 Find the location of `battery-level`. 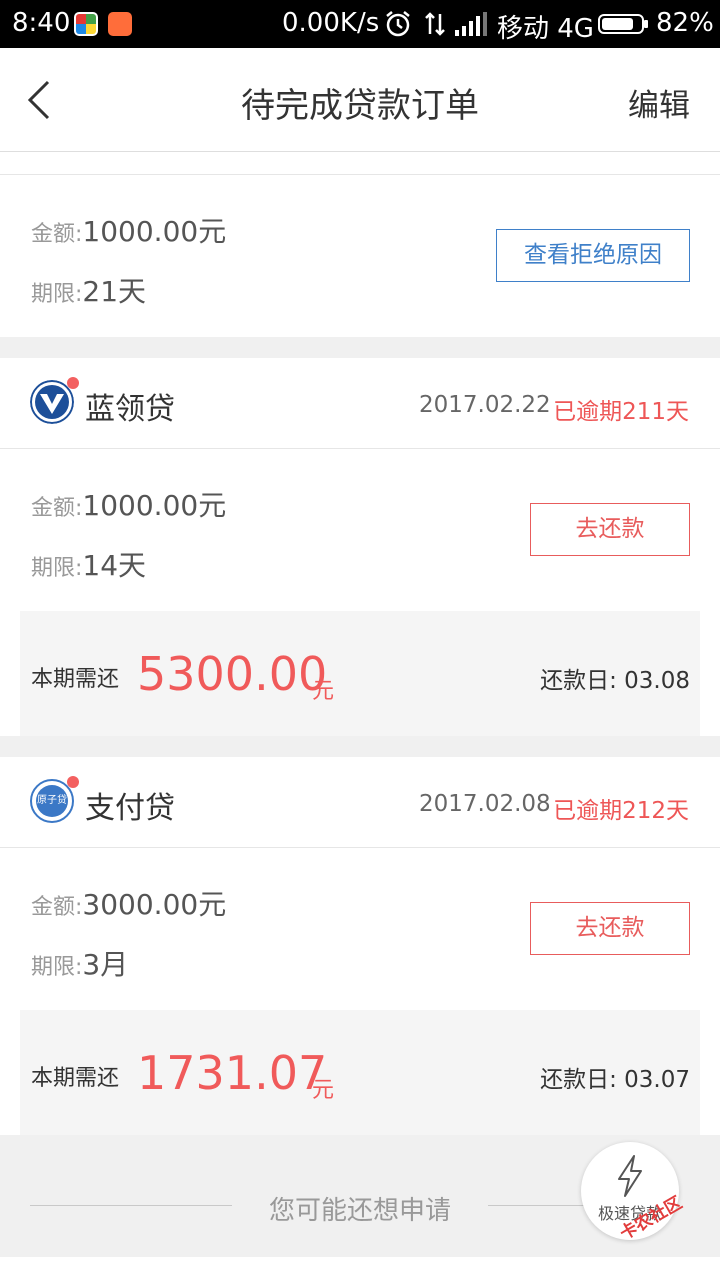

battery-level is located at coordinates (617, 24).